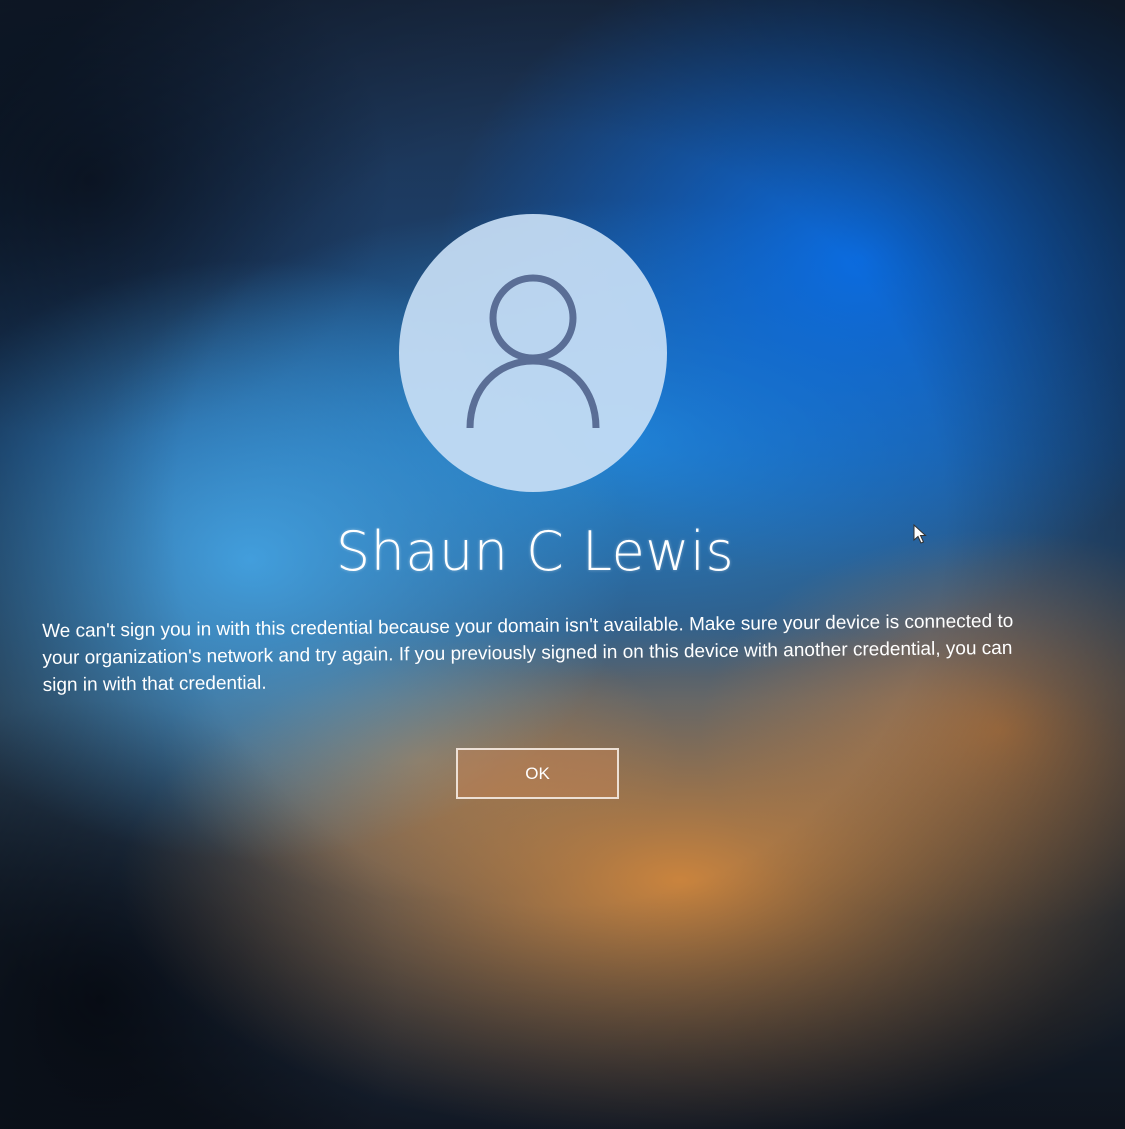 The image size is (1125, 1129). Describe the element at coordinates (537, 773) in the screenshot. I see `ok-button: OK` at that location.